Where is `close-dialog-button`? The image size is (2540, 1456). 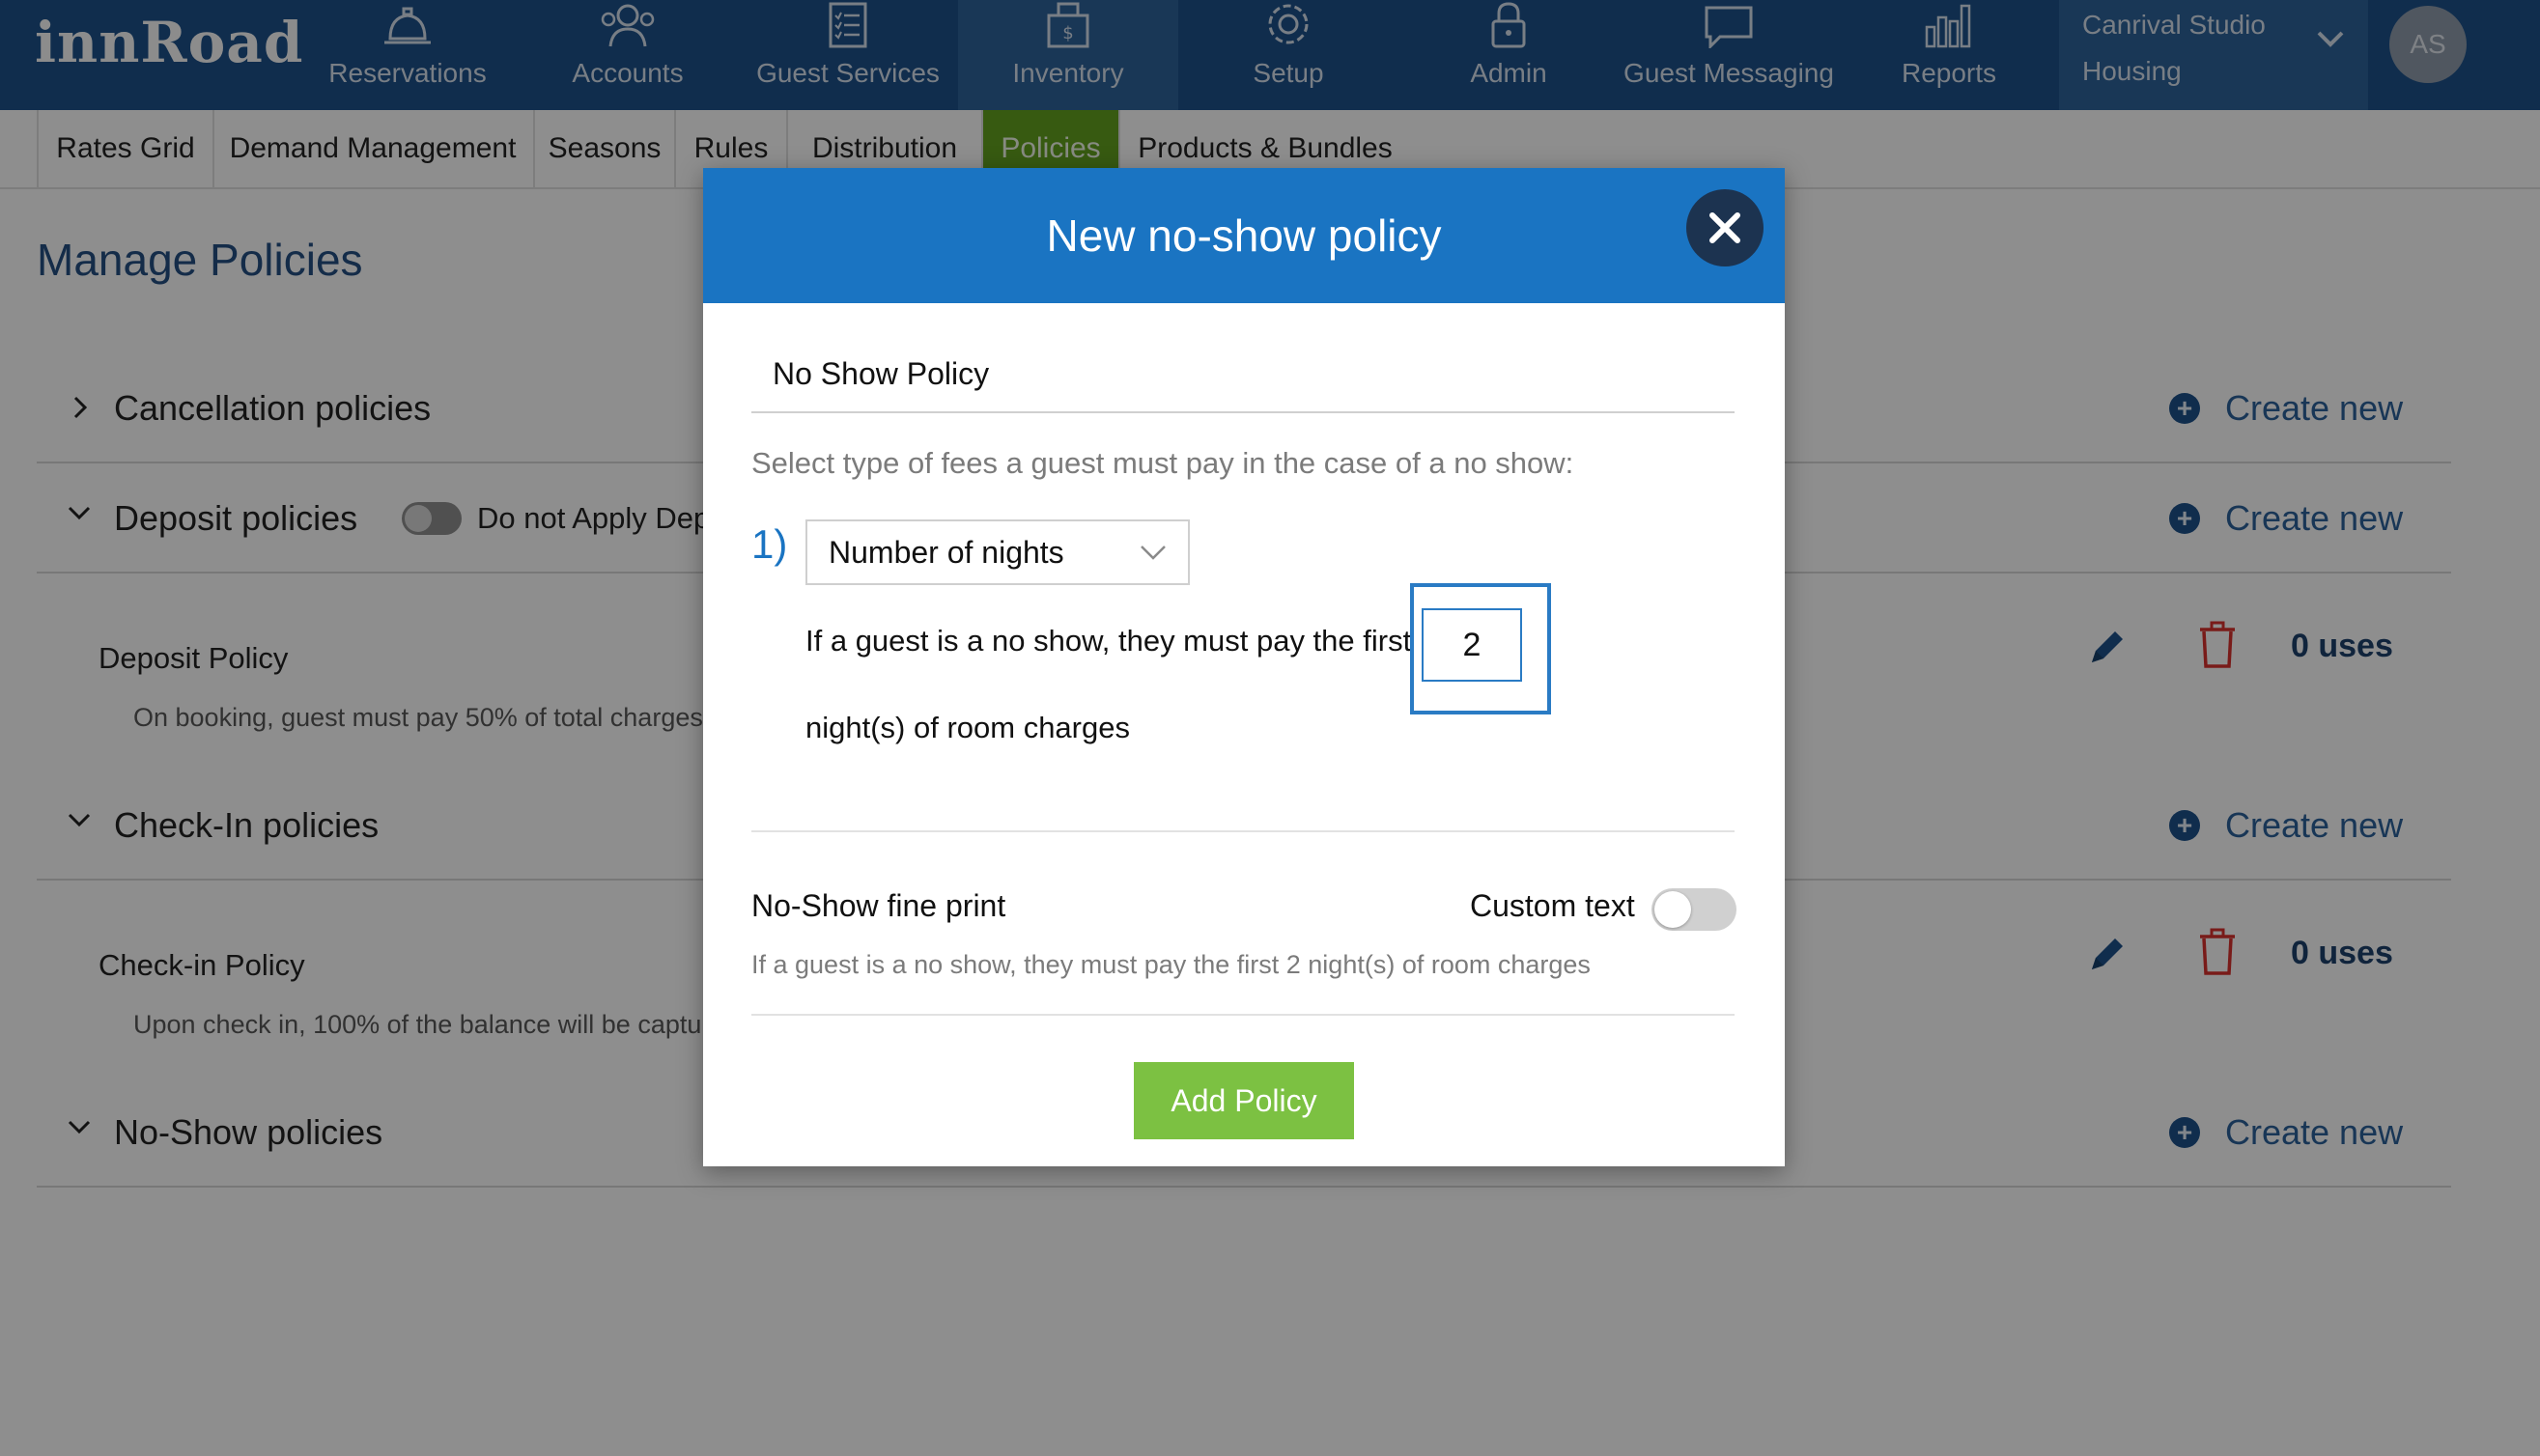
close-dialog-button is located at coordinates (1725, 228).